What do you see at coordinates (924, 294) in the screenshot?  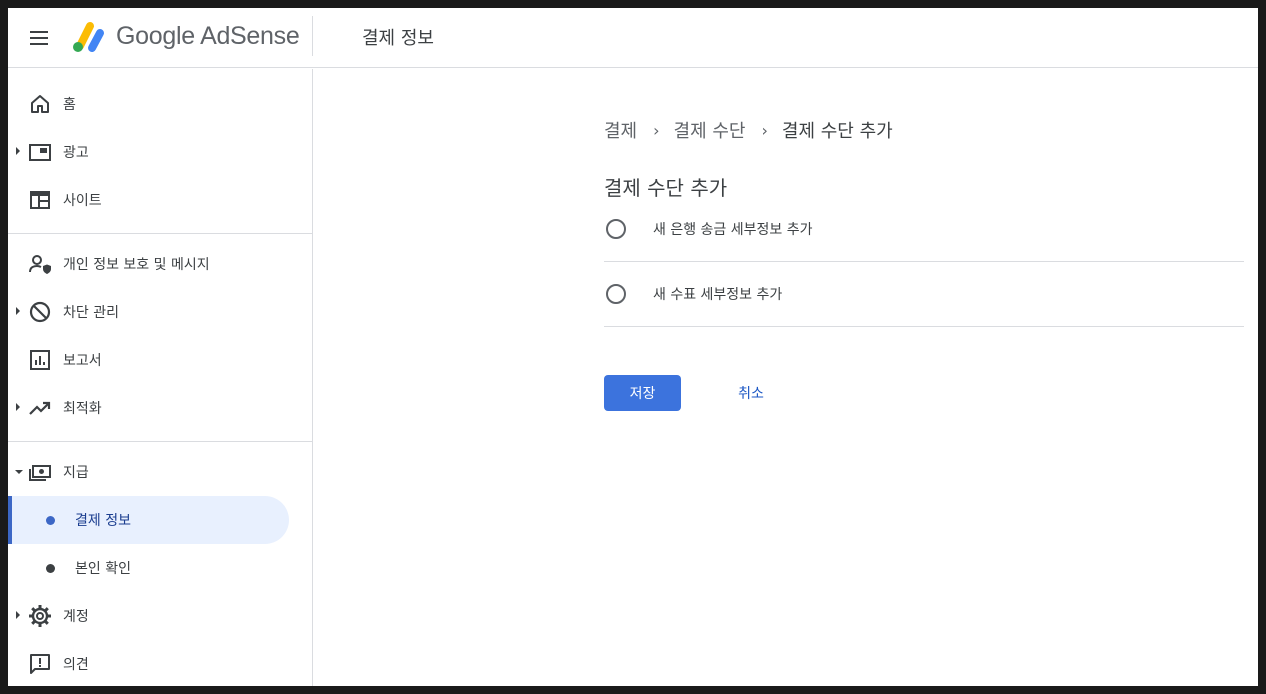 I see `option-check: 새 수표 세부정보 추가` at bounding box center [924, 294].